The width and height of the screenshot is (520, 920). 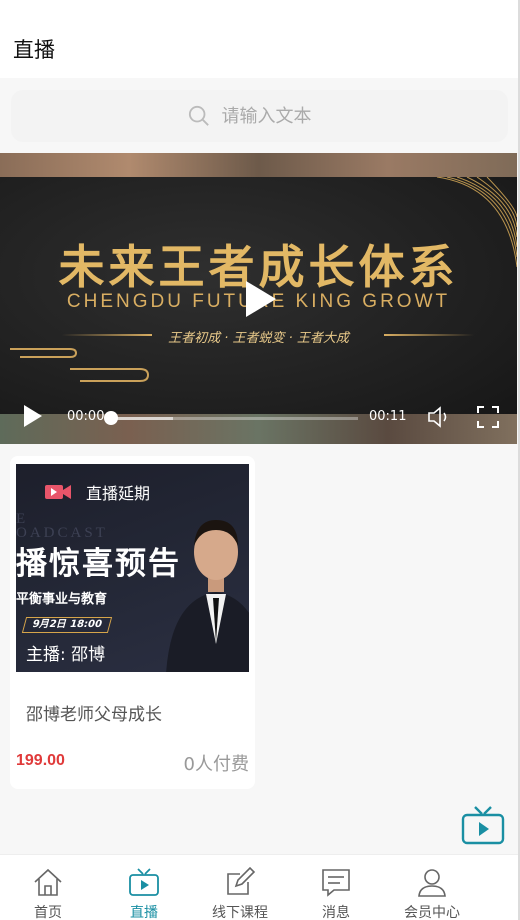 I want to click on tab-live: 直播, so click(x=144, y=887).